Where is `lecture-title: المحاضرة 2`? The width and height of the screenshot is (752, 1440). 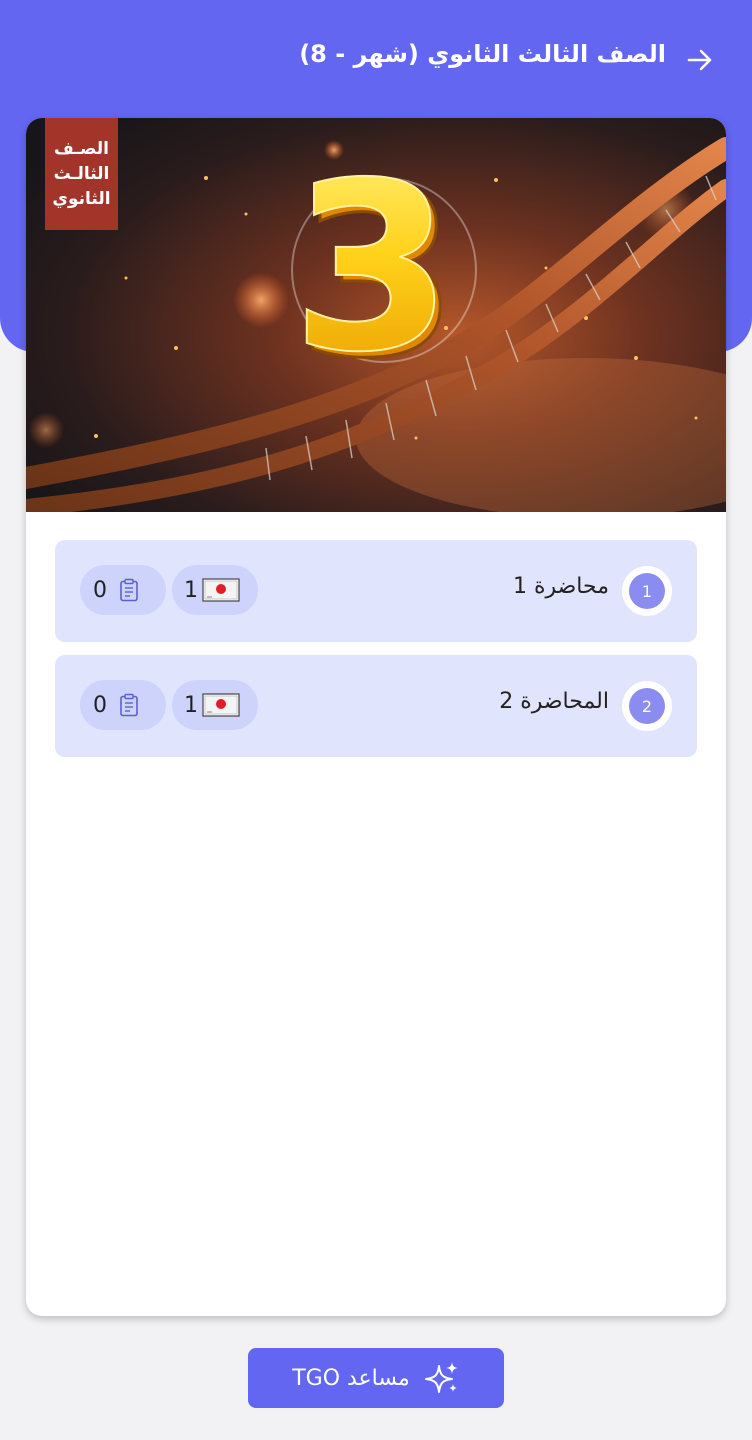
lecture-title: المحاضرة 2 is located at coordinates (554, 701).